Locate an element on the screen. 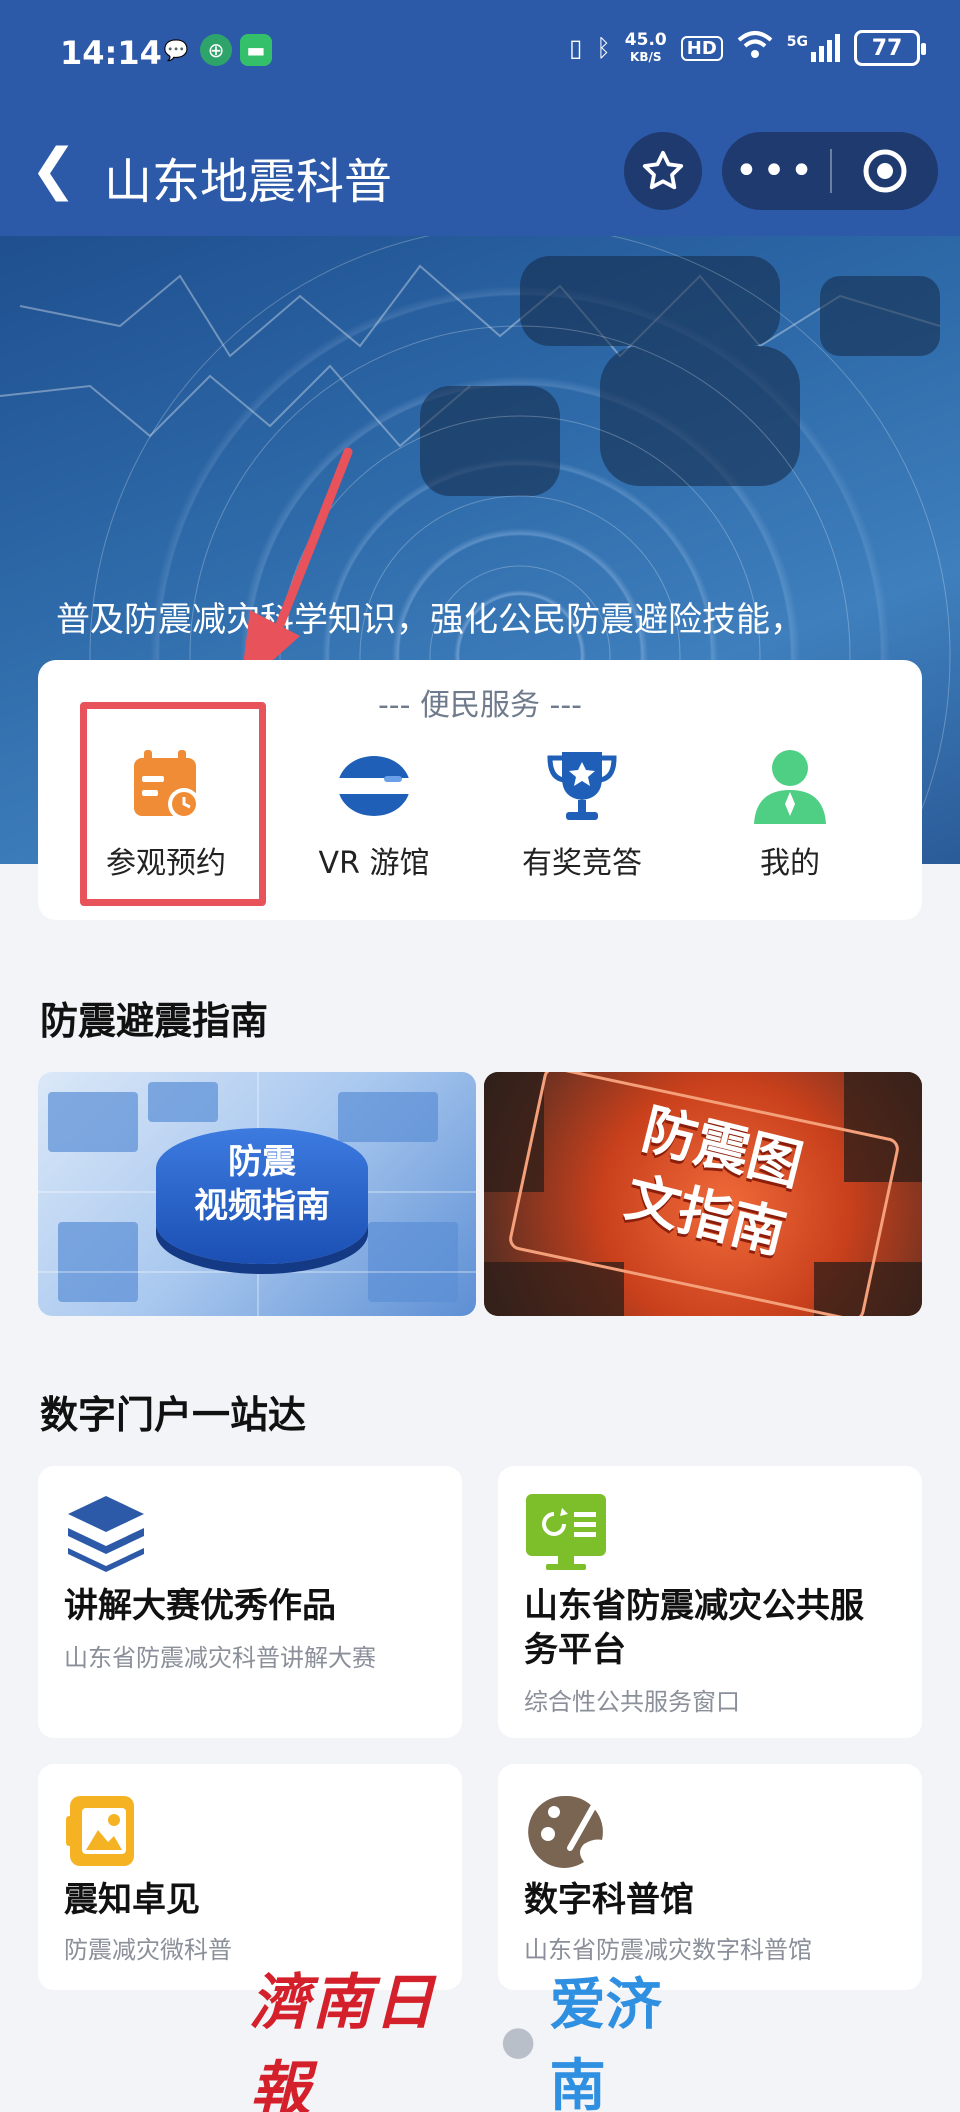 The height and width of the screenshot is (2112, 960). service-item-vr-tour: VR 游馆 is located at coordinates (374, 819).